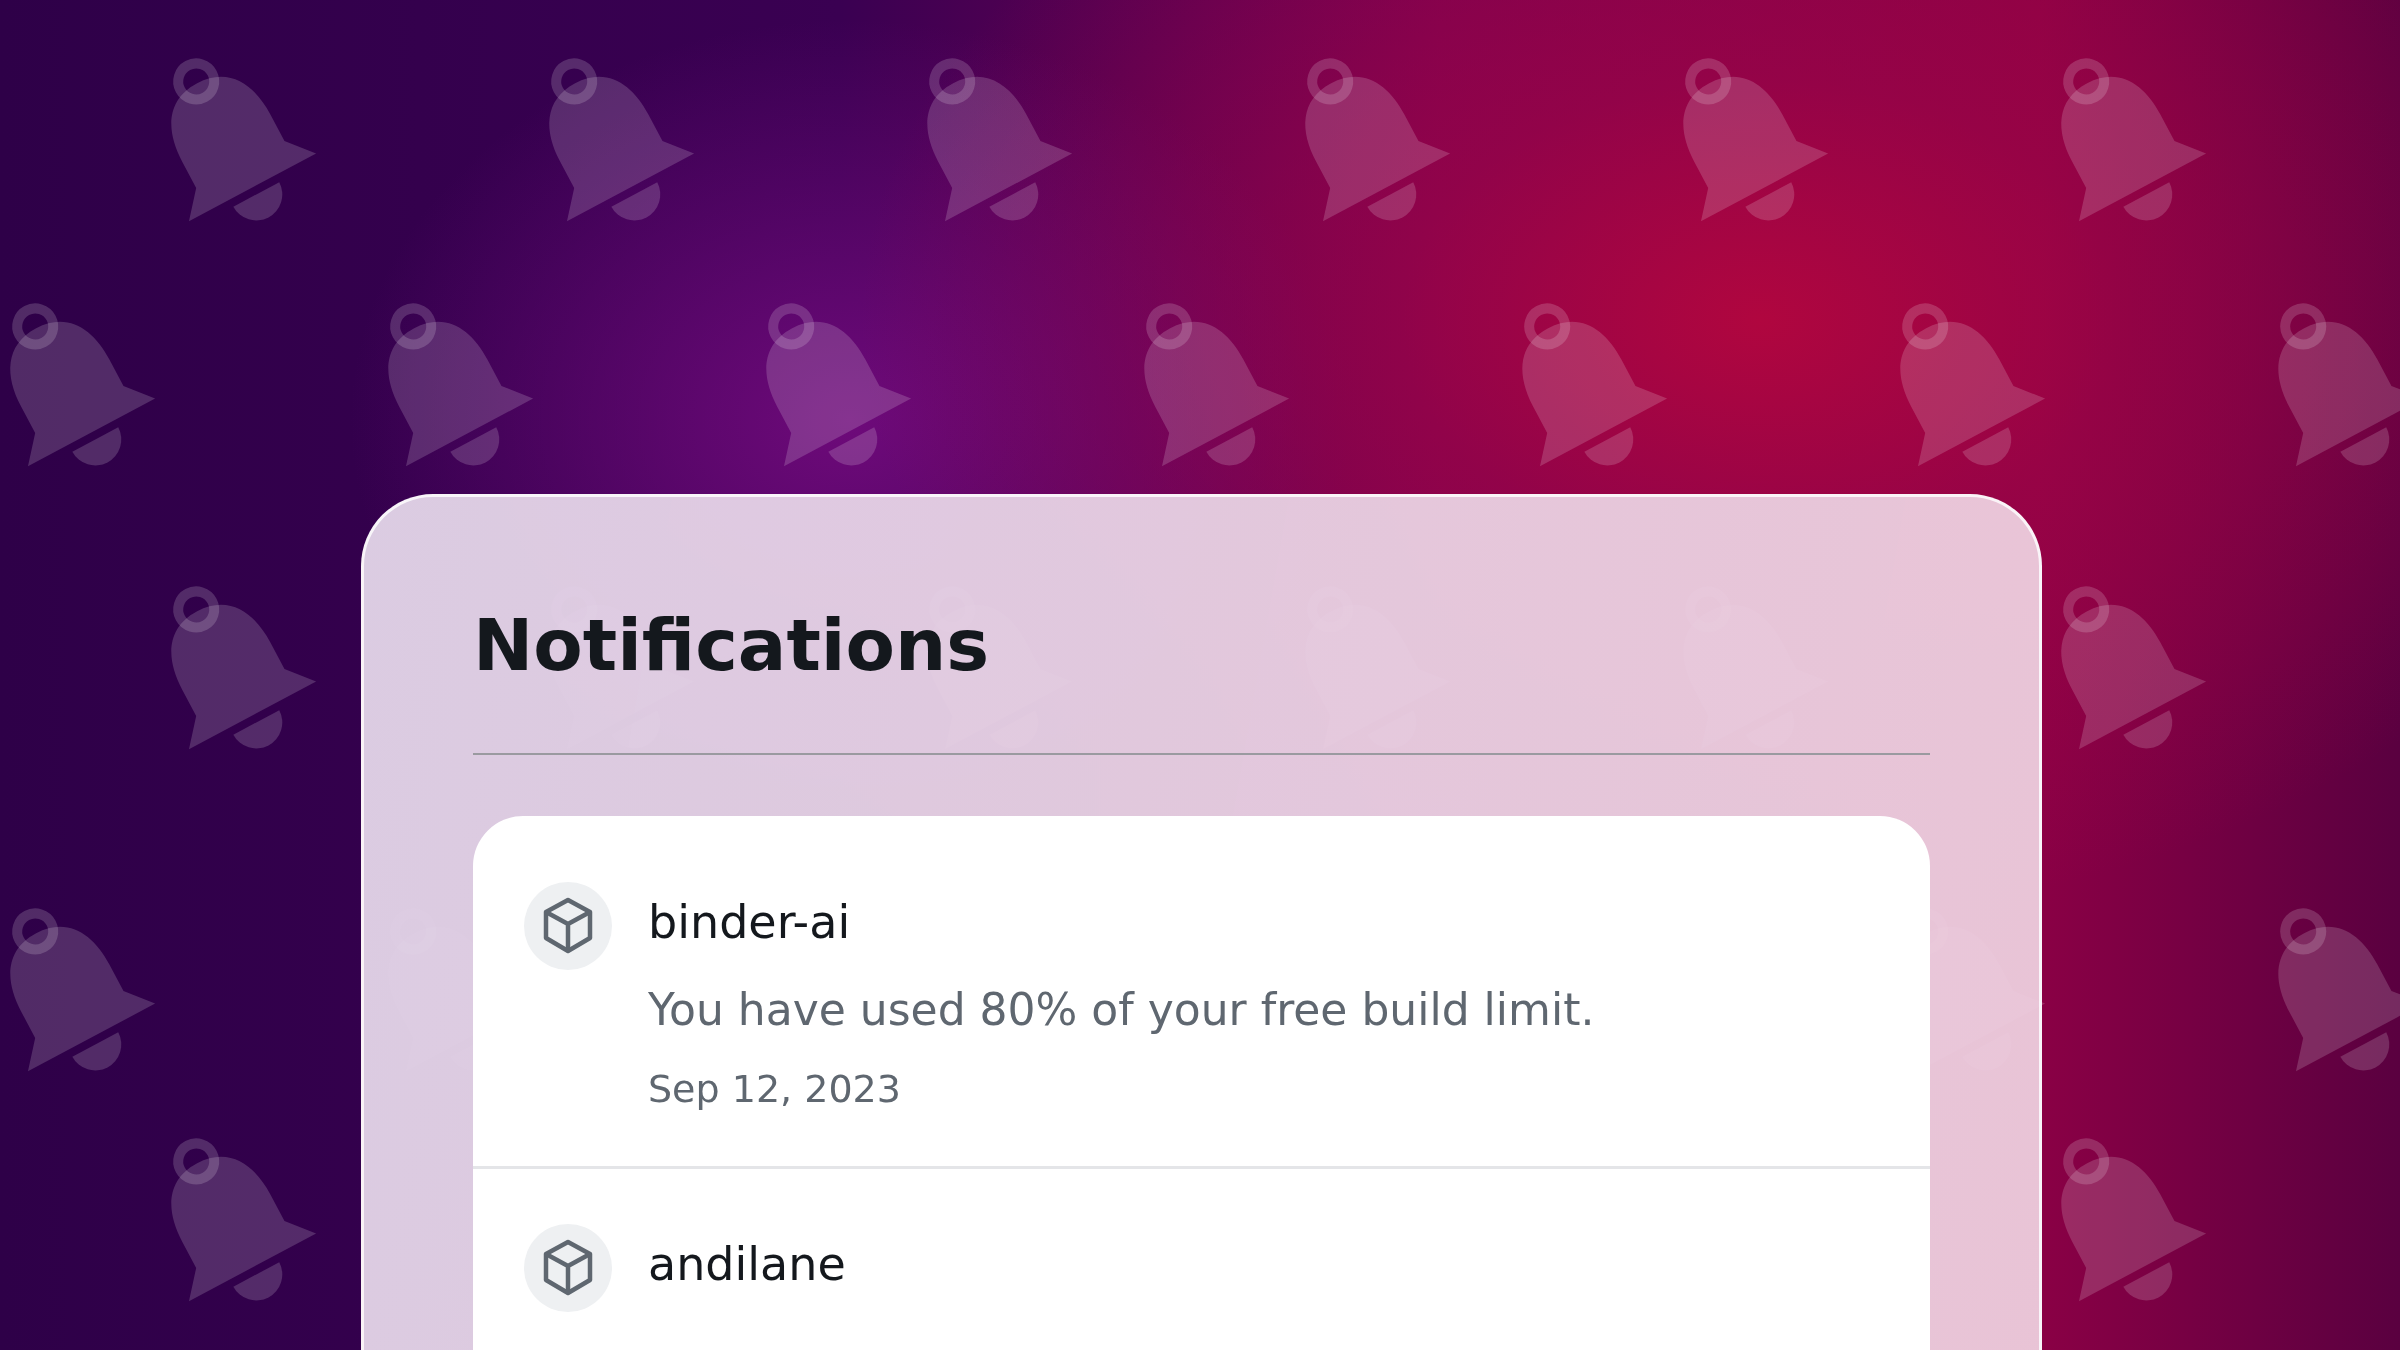  What do you see at coordinates (1121, 1010) in the screenshot?
I see `notification-message: You have used 80% of your free build limit.` at bounding box center [1121, 1010].